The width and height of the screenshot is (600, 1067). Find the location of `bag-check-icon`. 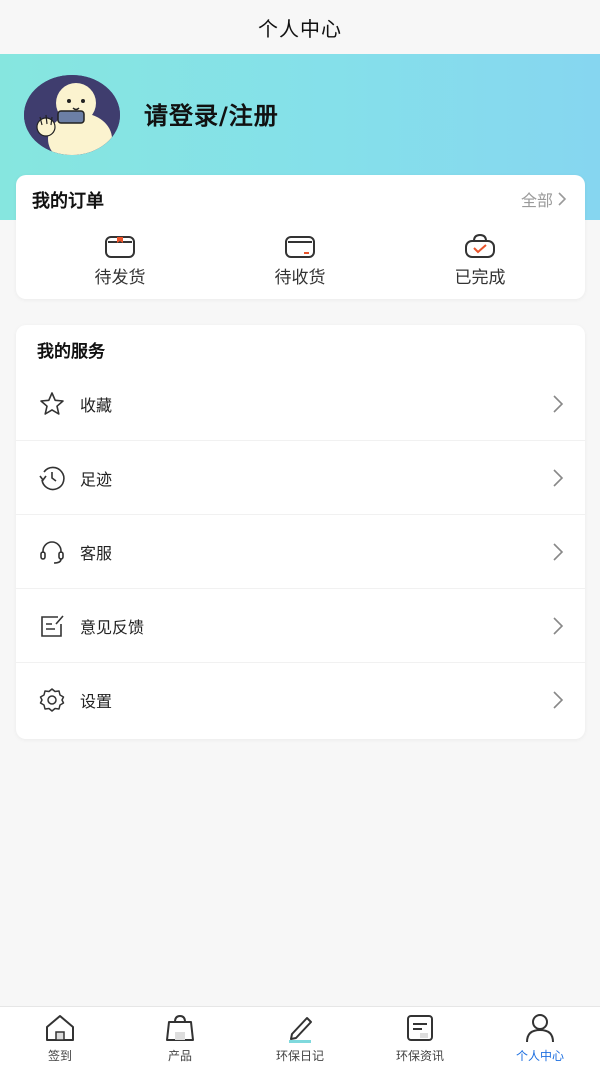

bag-check-icon is located at coordinates (480, 245).